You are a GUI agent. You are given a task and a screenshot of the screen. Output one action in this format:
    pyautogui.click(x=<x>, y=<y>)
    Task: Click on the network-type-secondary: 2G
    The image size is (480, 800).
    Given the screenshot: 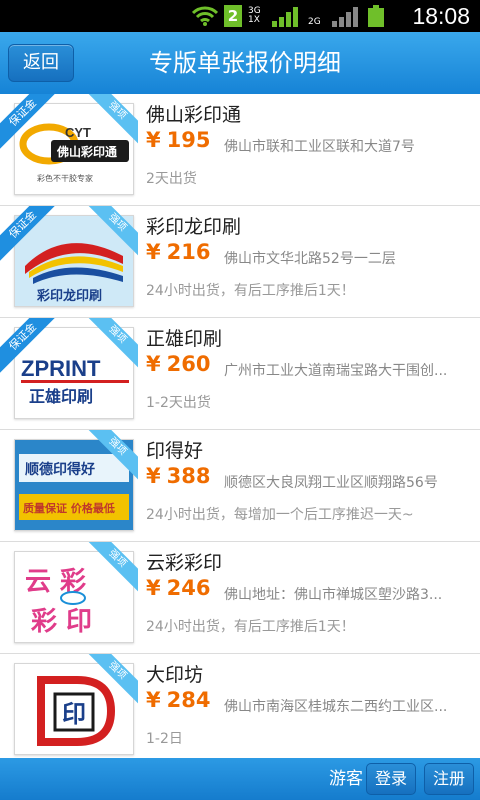 What is the action you would take?
    pyautogui.click(x=317, y=16)
    